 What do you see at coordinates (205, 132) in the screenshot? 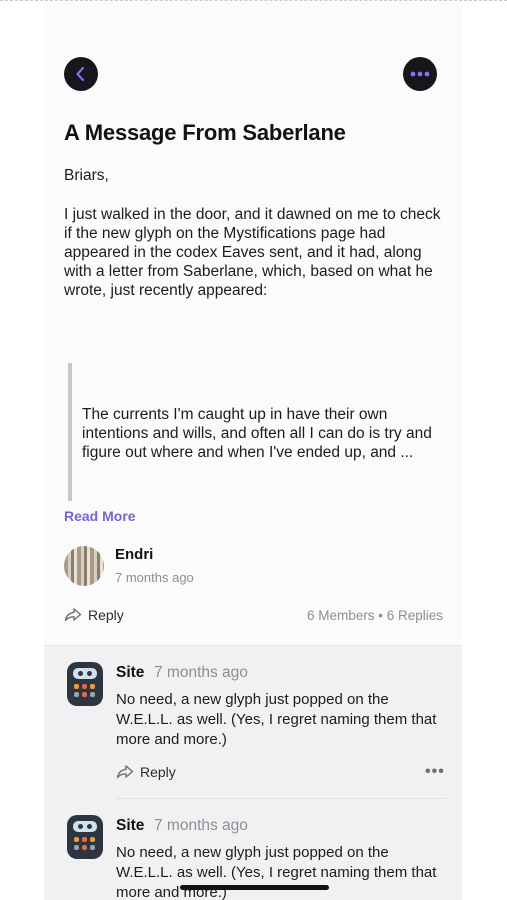
I see `post-title: A Message From Saberlane` at bounding box center [205, 132].